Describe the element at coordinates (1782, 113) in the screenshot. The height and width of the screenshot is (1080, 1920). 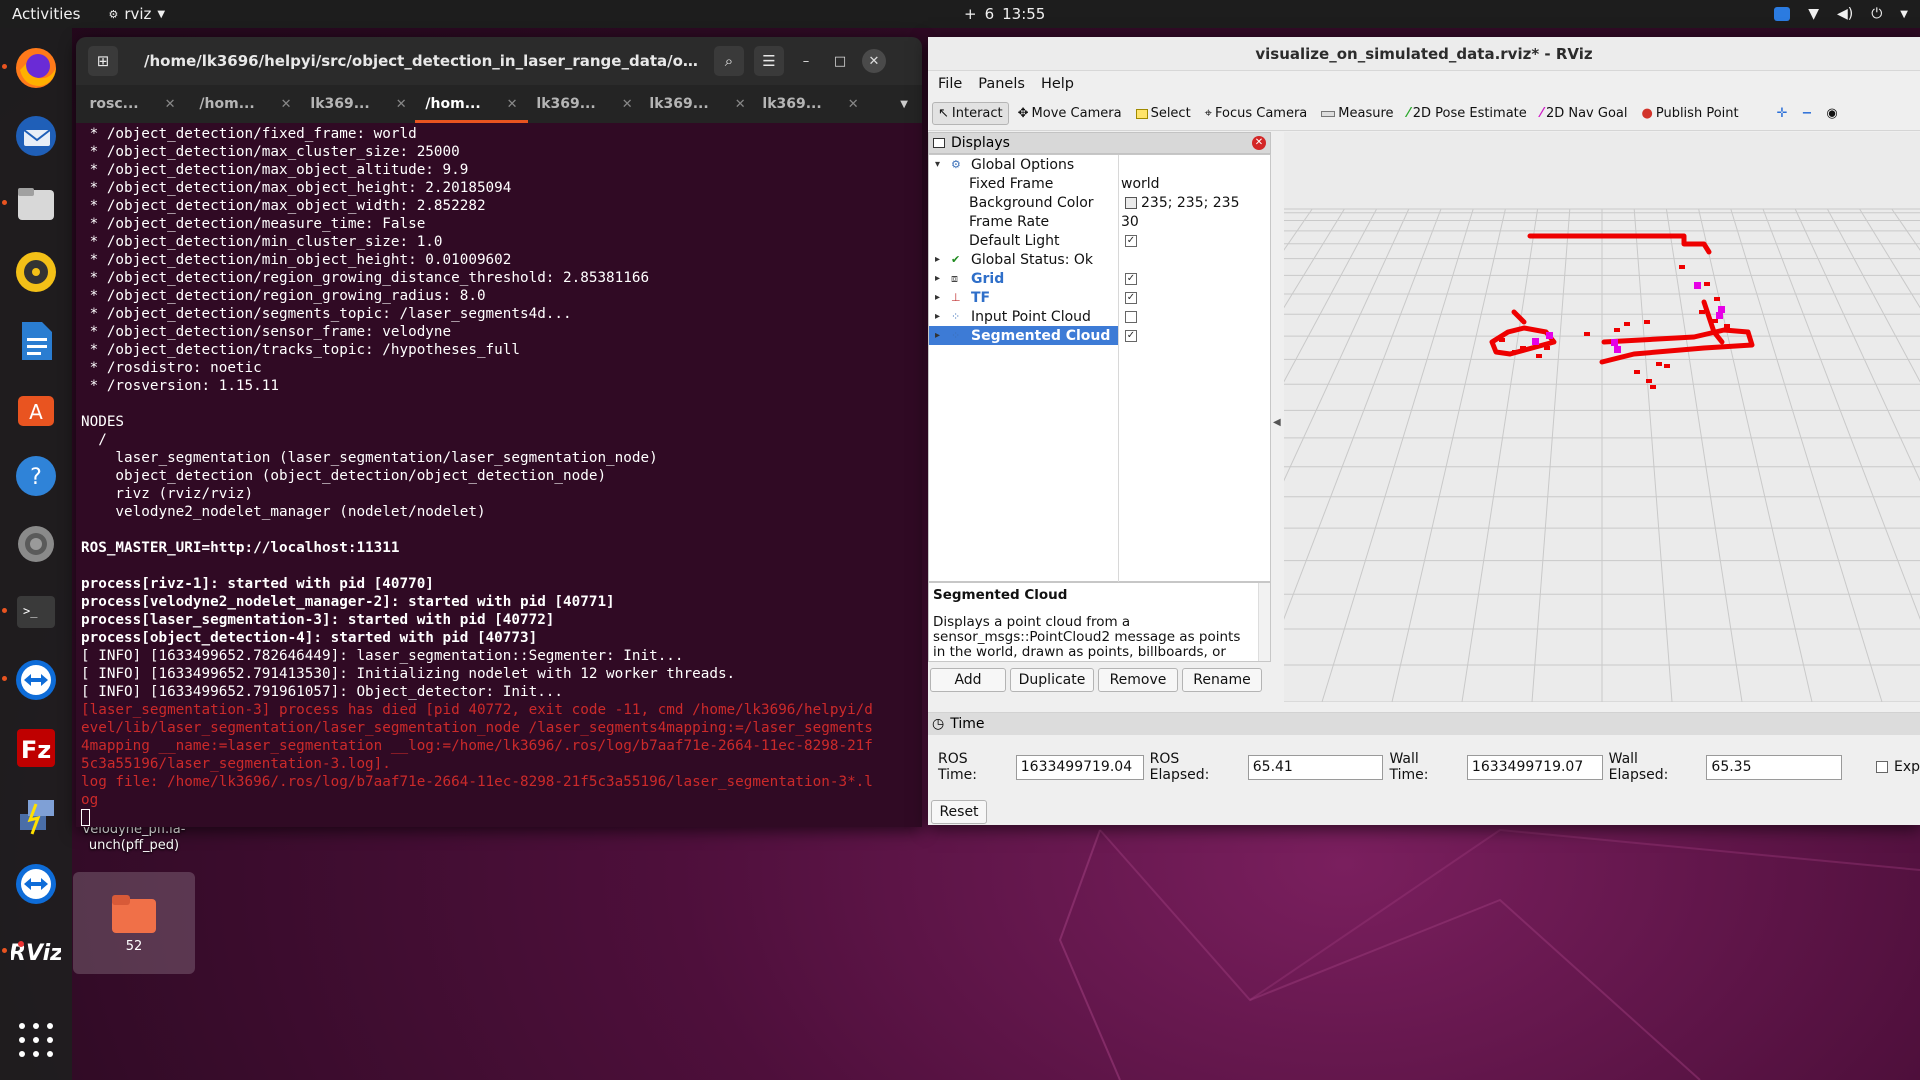
I see `tool-add: ✛` at that location.